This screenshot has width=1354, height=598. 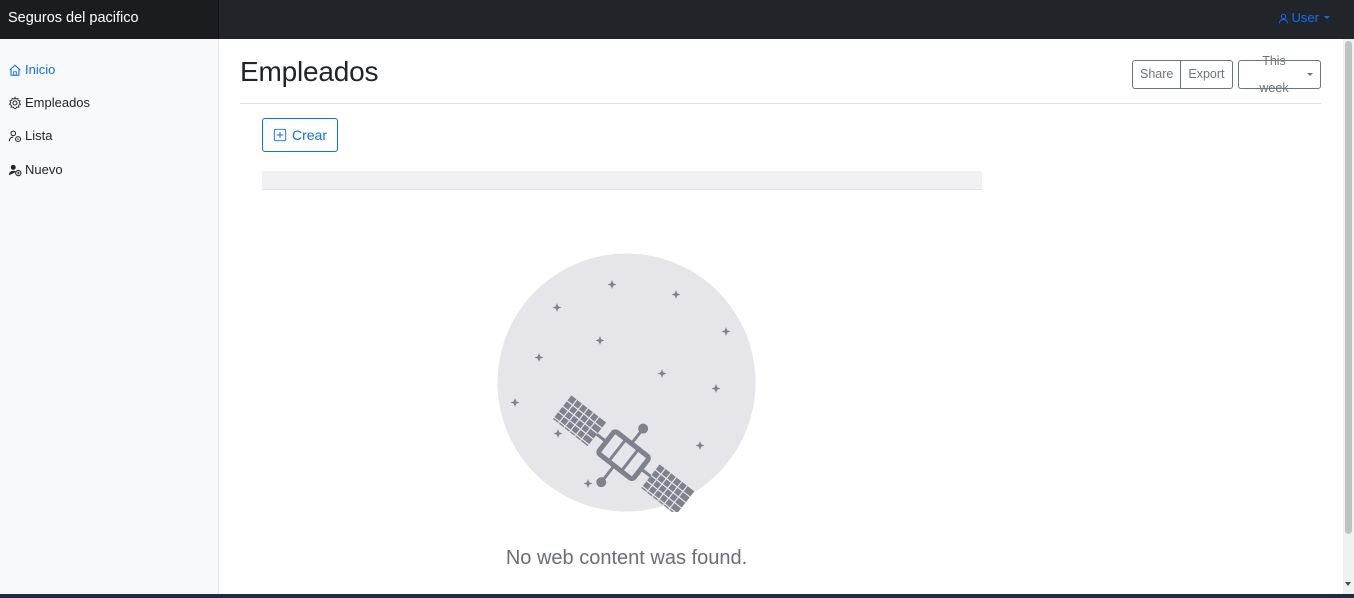 What do you see at coordinates (39, 135) in the screenshot?
I see `sidebar-item-label: Lista` at bounding box center [39, 135].